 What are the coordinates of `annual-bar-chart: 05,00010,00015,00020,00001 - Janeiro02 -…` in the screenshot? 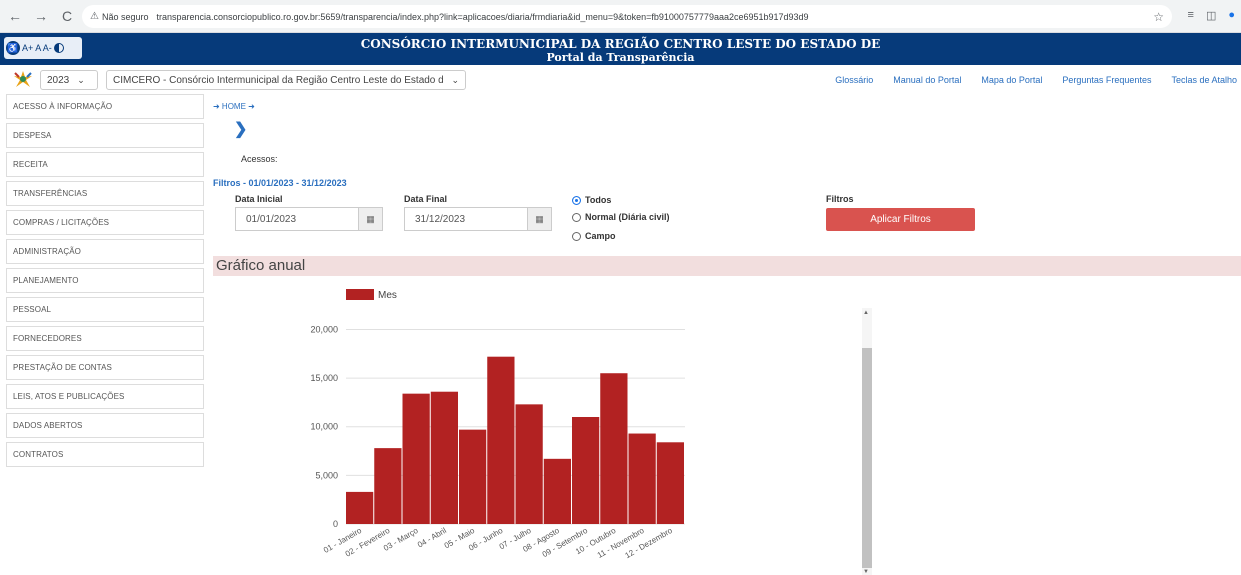 It's located at (497, 424).